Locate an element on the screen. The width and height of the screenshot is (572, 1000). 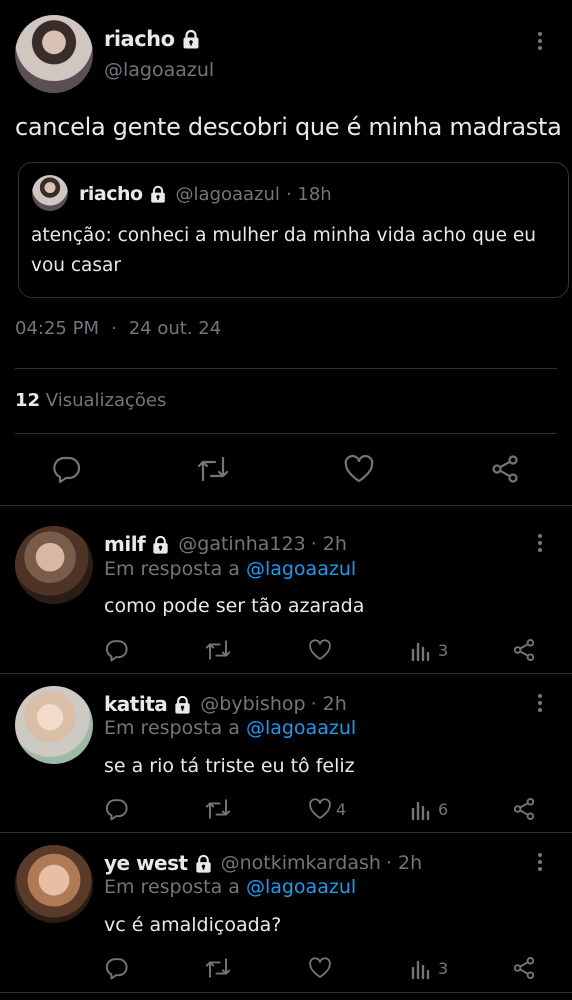
reply-display-name: milf is located at coordinates (125, 544).